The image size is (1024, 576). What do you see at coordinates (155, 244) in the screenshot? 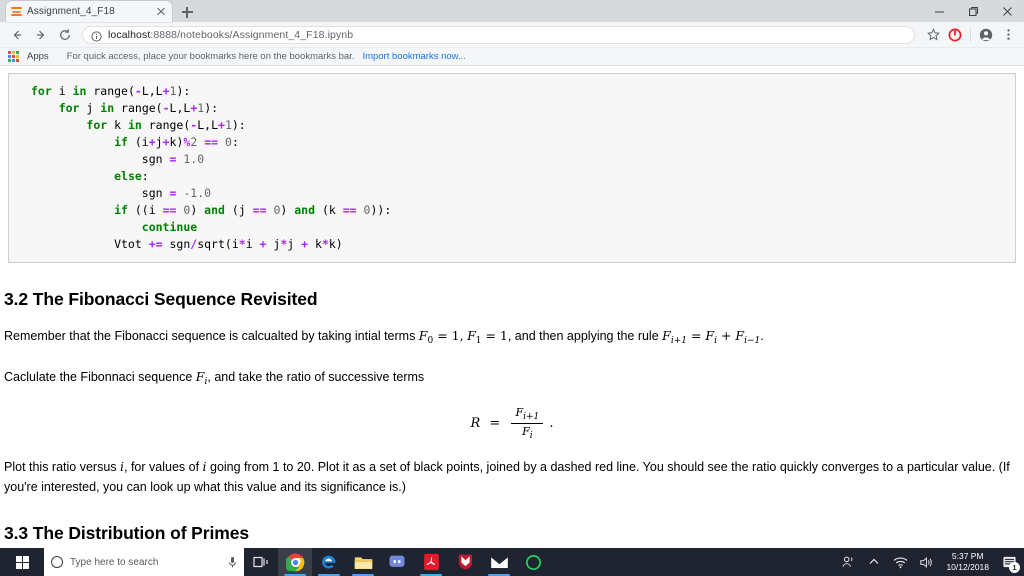
I see `code-token: +=` at bounding box center [155, 244].